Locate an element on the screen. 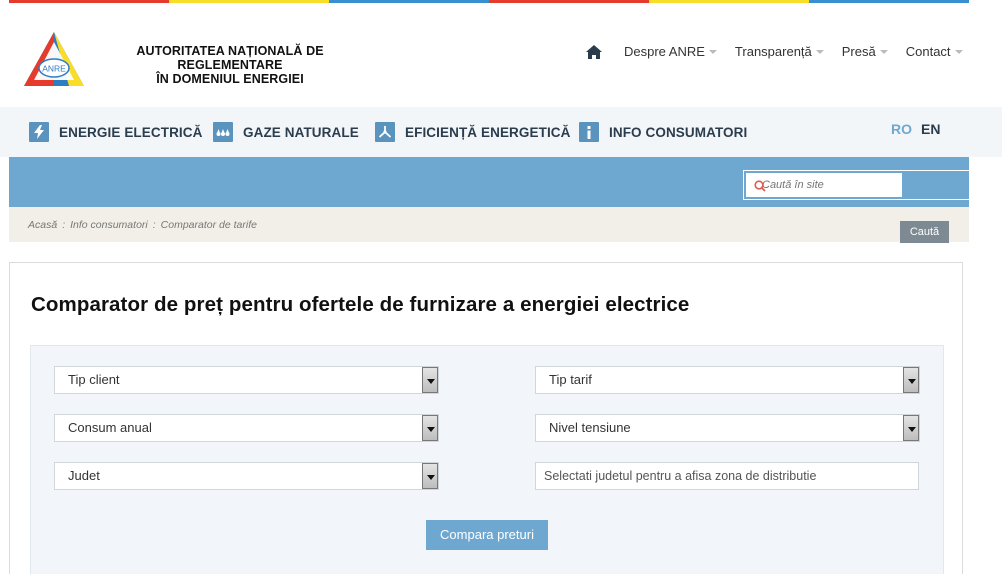 The width and height of the screenshot is (1002, 574). nav-label: Despre ANRE is located at coordinates (664, 51).